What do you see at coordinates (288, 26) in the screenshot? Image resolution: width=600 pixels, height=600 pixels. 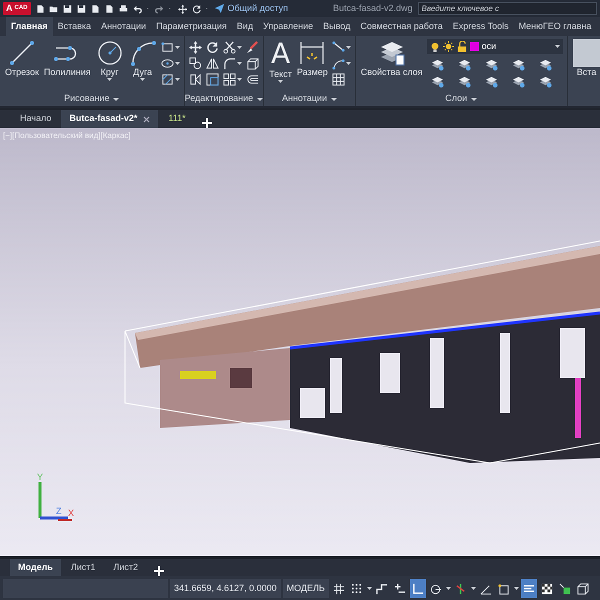 I see `ribbon-tab: Управление` at bounding box center [288, 26].